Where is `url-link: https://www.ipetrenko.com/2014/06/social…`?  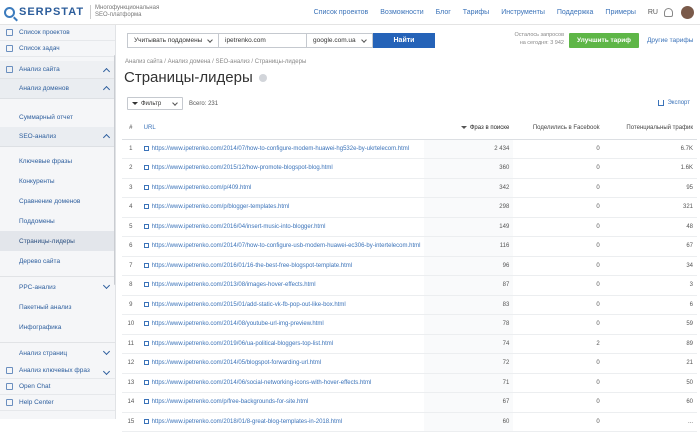
url-link: https://www.ipetrenko.com/2014/06/social… is located at coordinates (262, 383).